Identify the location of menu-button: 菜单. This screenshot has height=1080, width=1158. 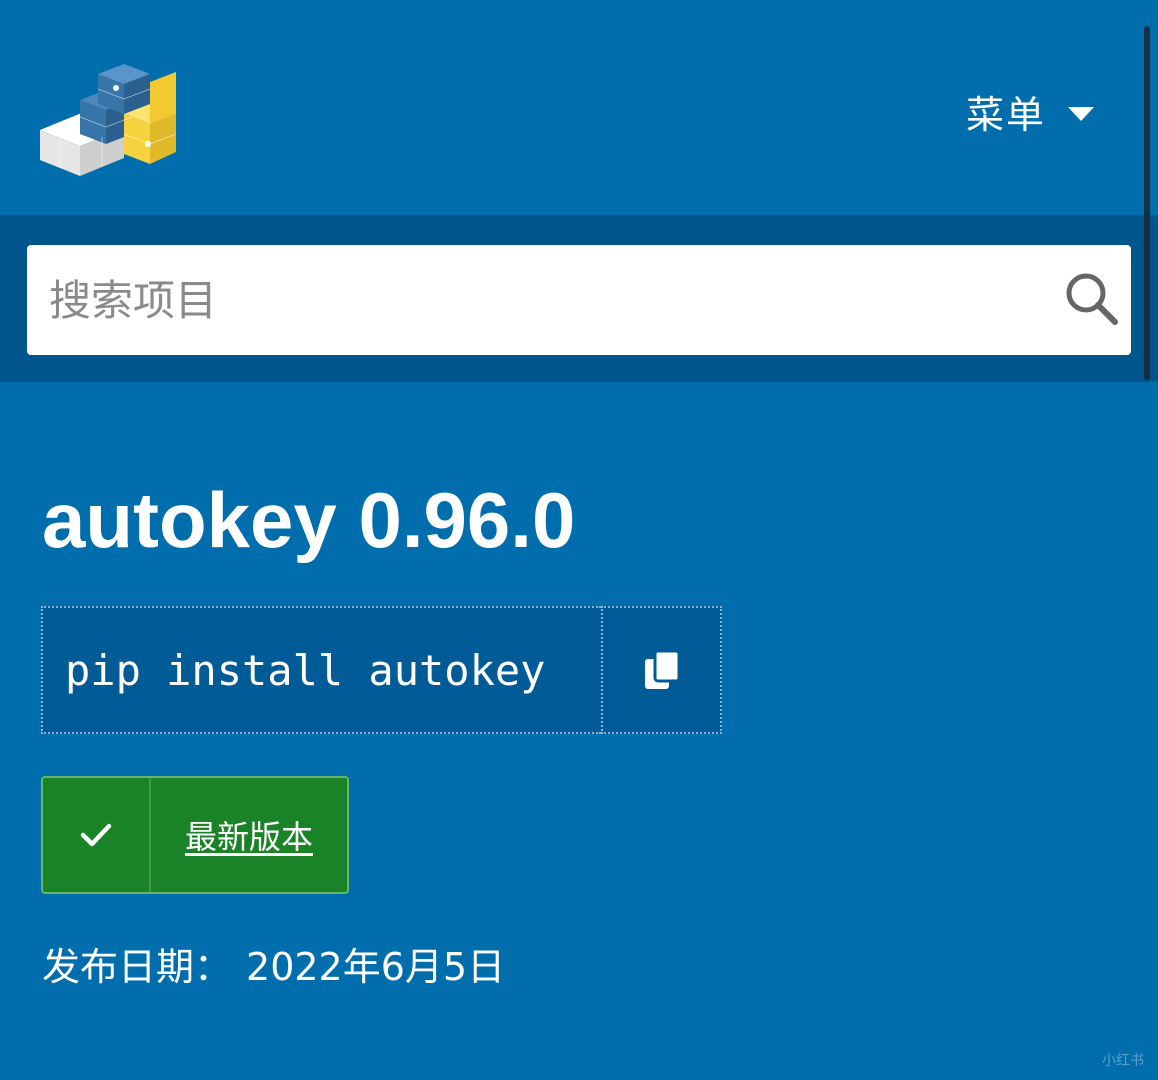
(1030, 111).